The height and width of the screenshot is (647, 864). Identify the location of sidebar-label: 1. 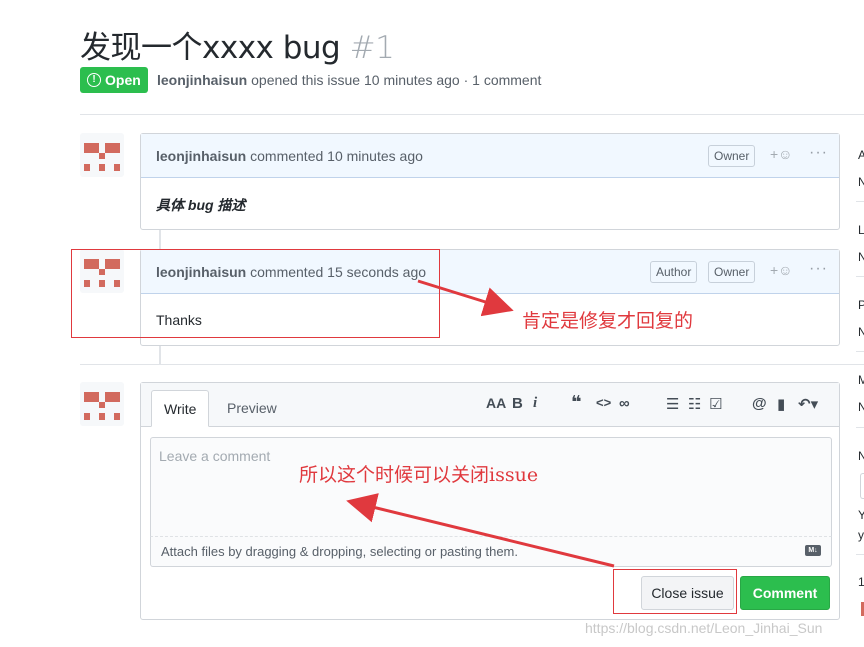
(861, 582).